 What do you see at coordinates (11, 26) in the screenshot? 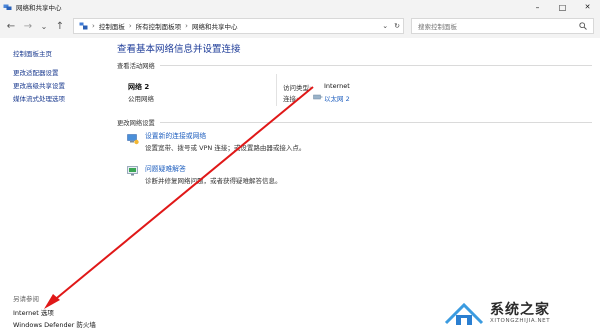
I see `back-button: ←` at bounding box center [11, 26].